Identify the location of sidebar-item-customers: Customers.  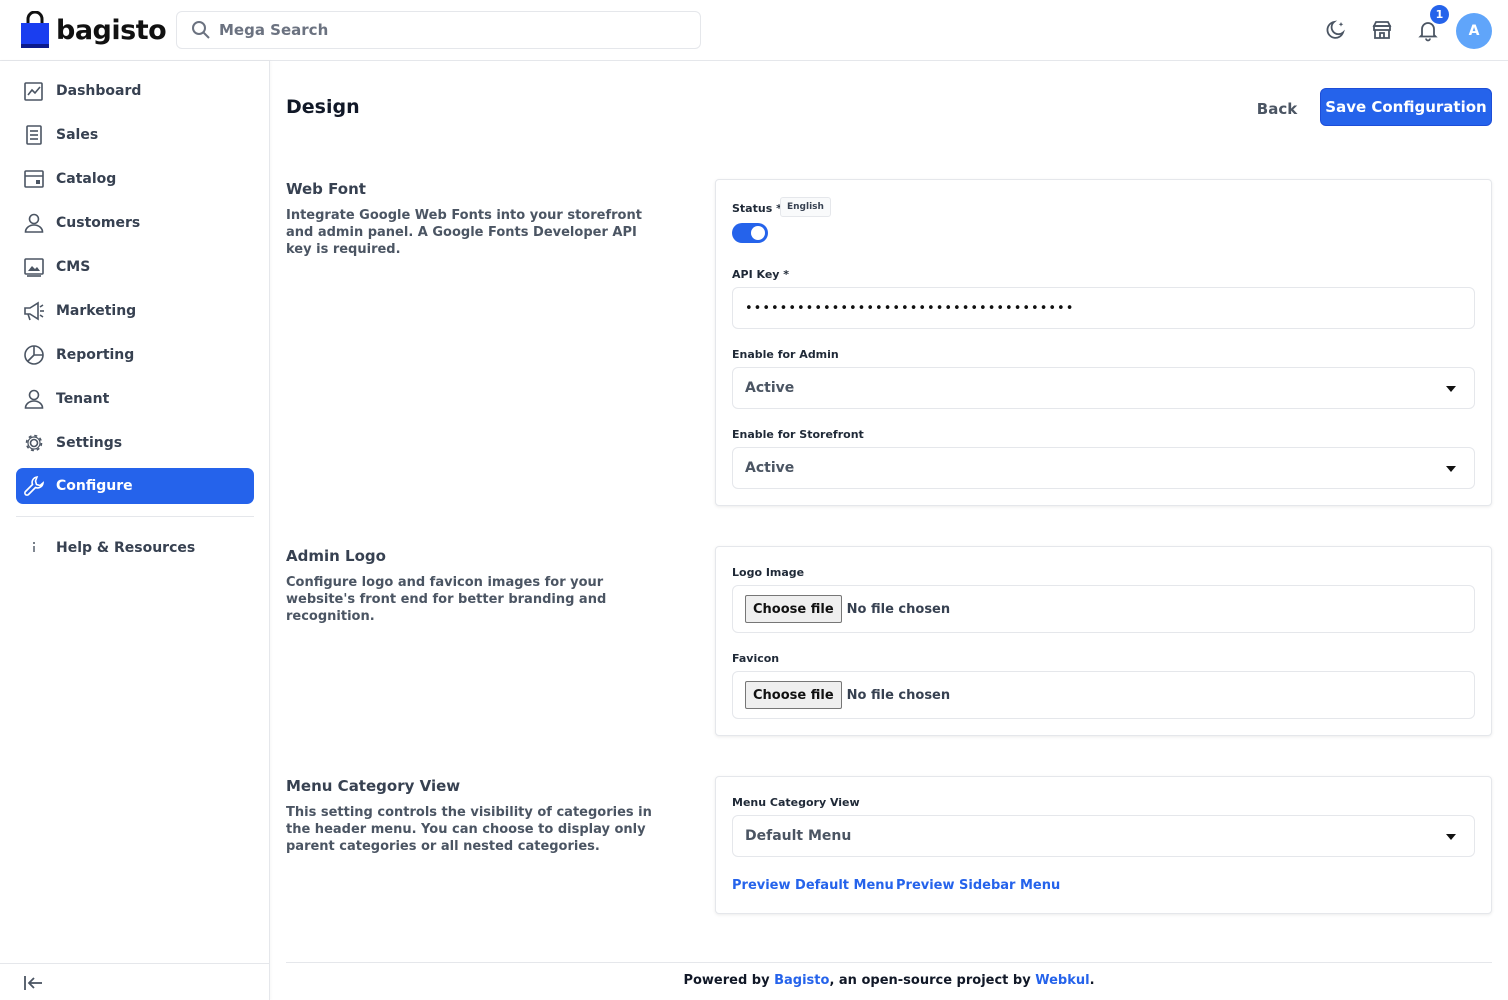
(135, 223).